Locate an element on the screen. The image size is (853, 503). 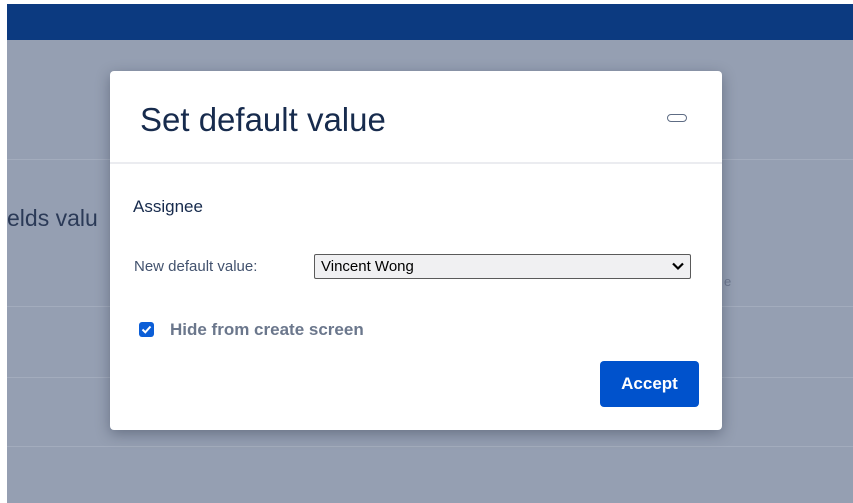
selected-value: Vincent Wong is located at coordinates (367, 266).